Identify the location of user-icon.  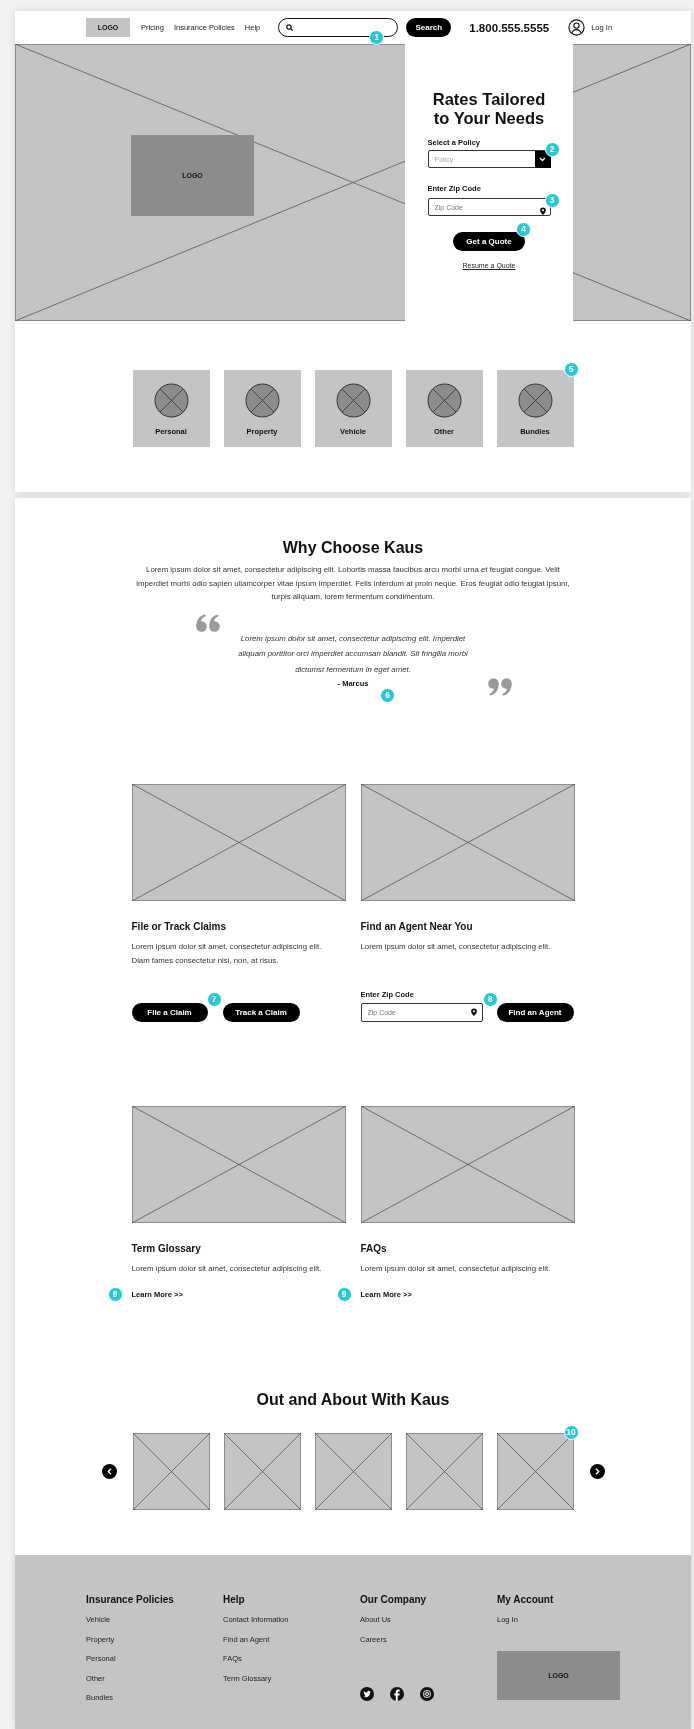
(577, 27).